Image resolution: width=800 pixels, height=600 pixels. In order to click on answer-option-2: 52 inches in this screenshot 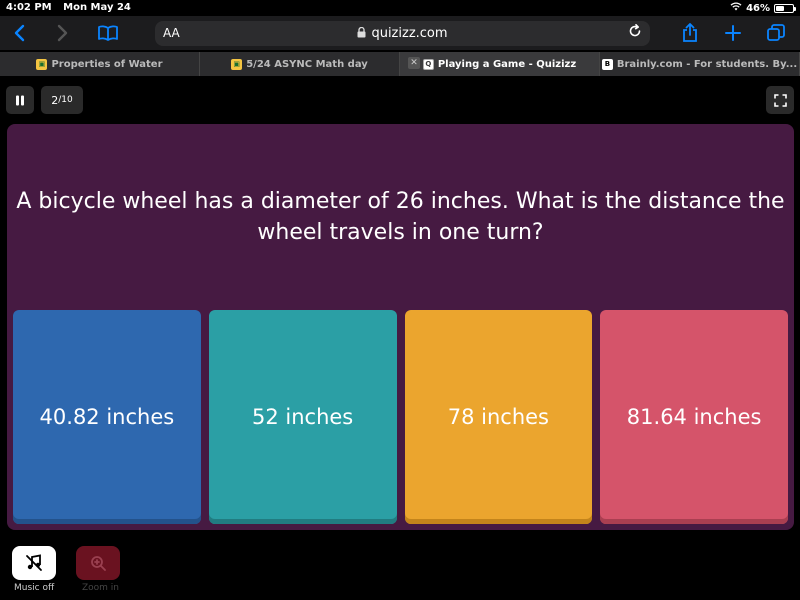, I will do `click(302, 417)`.